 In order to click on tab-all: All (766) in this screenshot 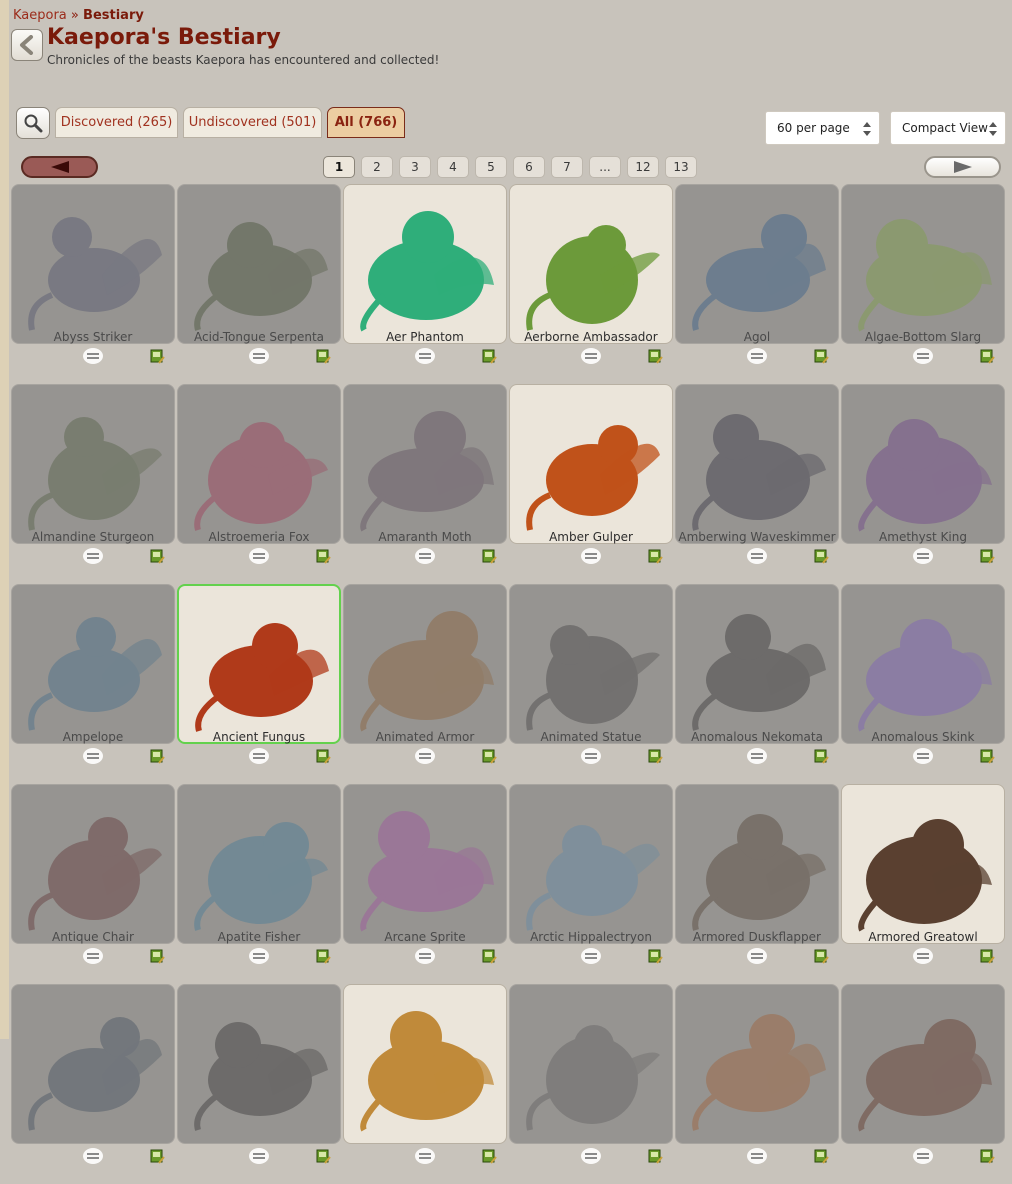, I will do `click(366, 122)`.